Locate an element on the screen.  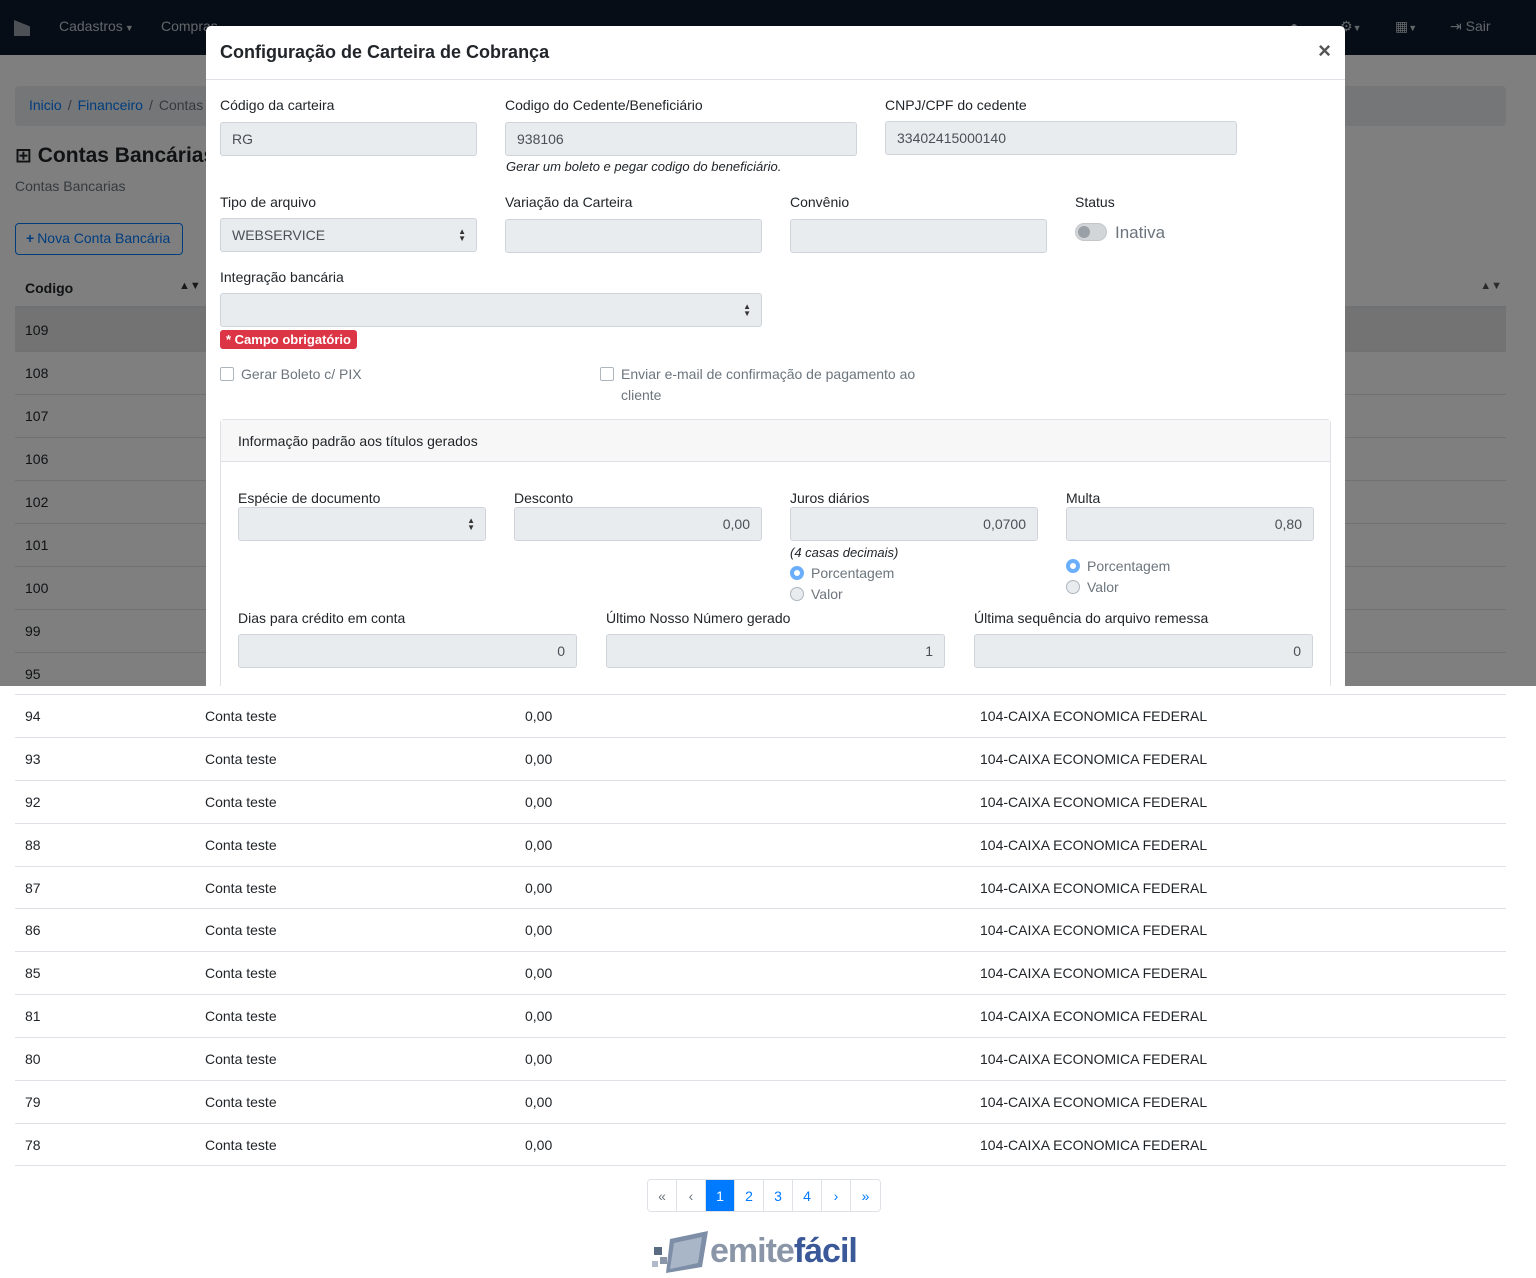
juros-label: Juros diários is located at coordinates (830, 498).